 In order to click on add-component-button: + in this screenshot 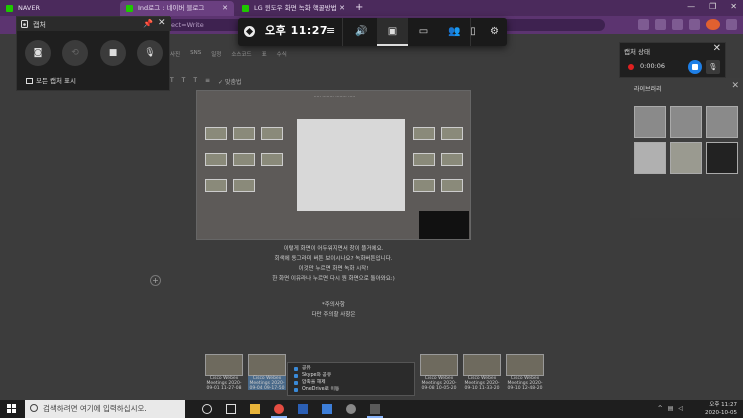, I will do `click(155, 280)`.